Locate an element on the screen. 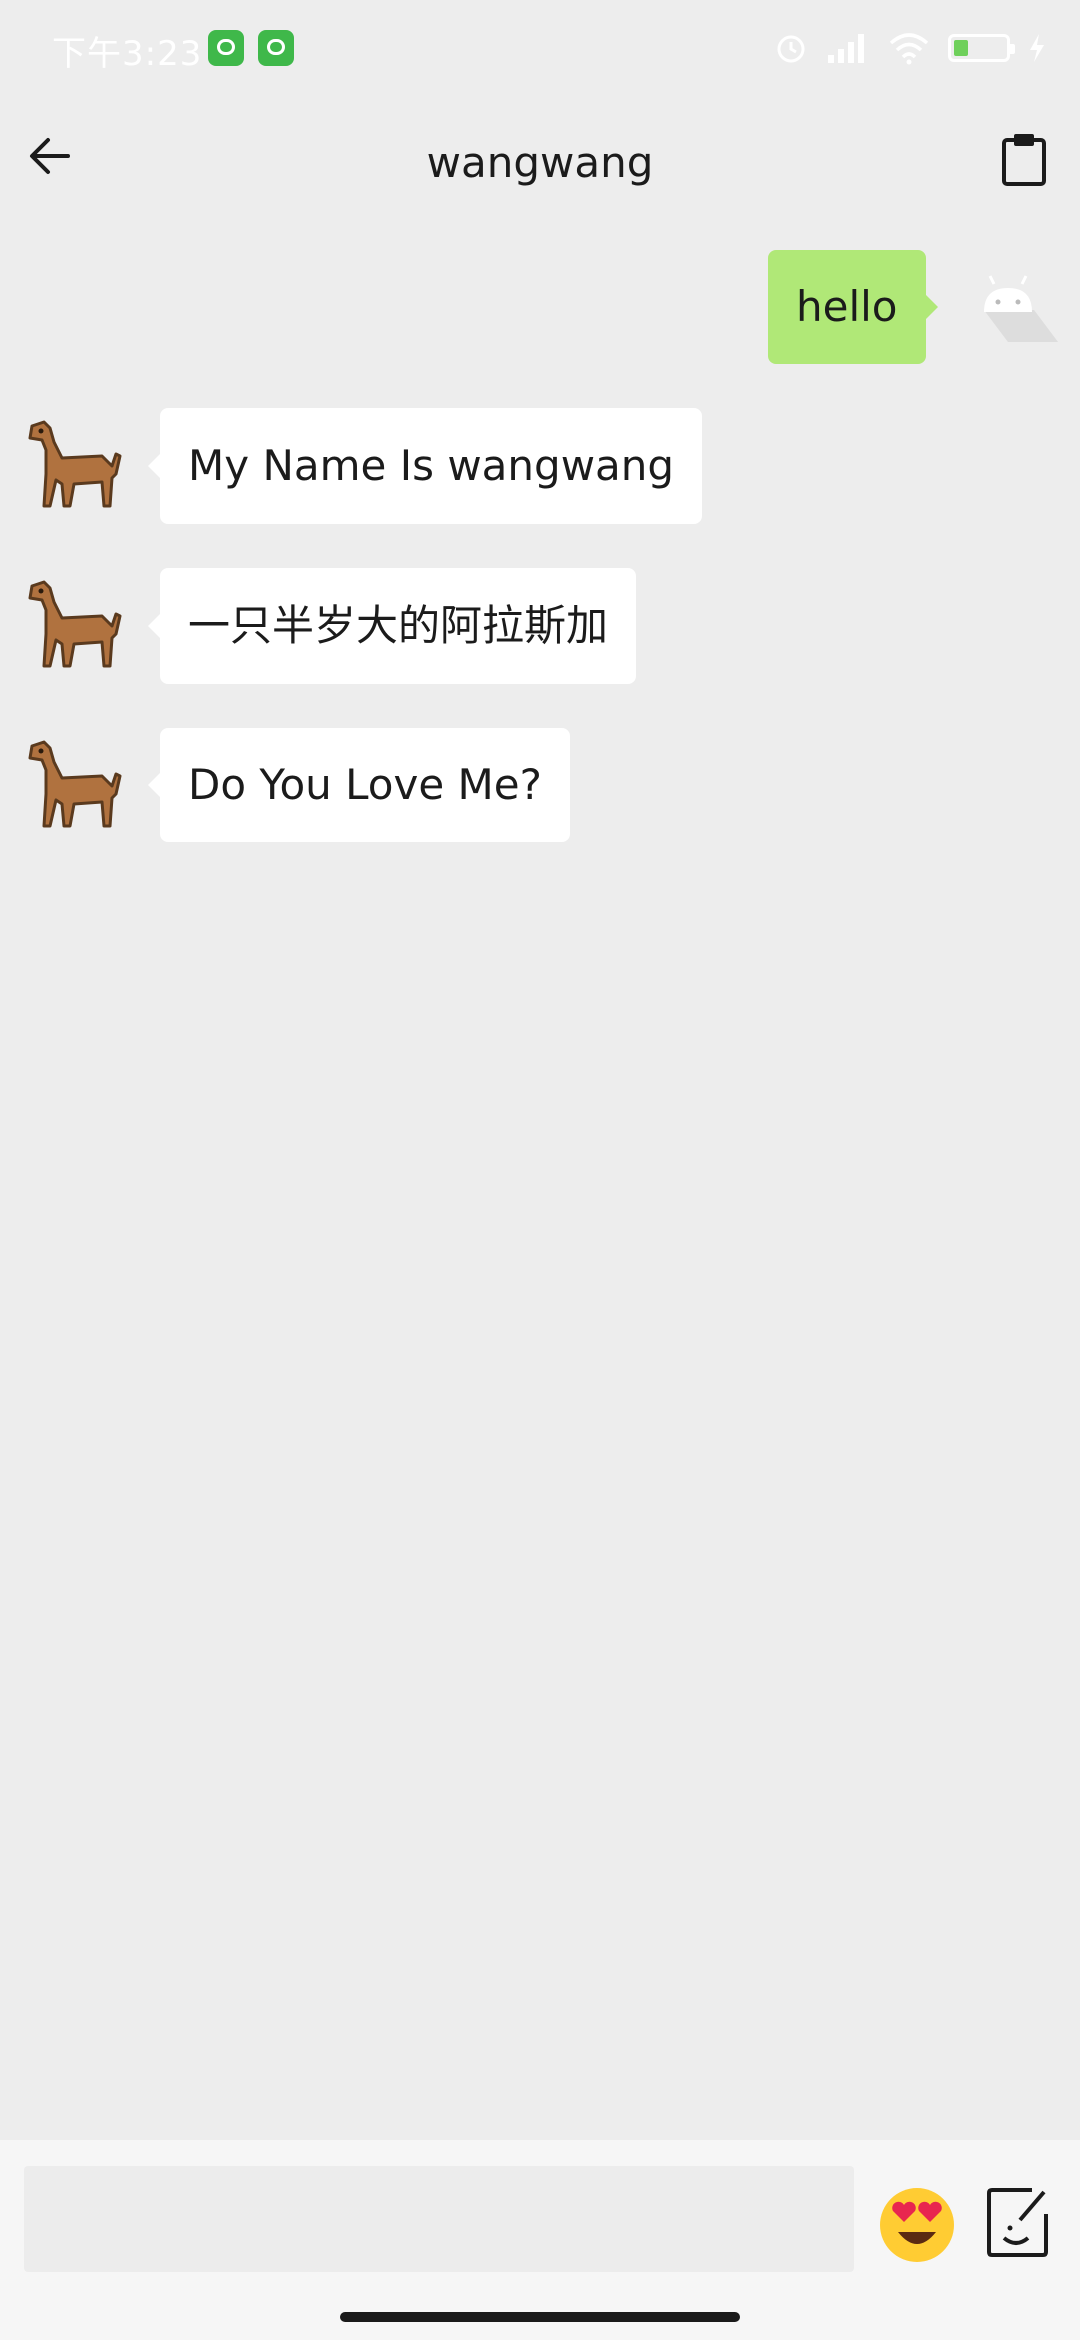  battery-icon is located at coordinates (981, 48).